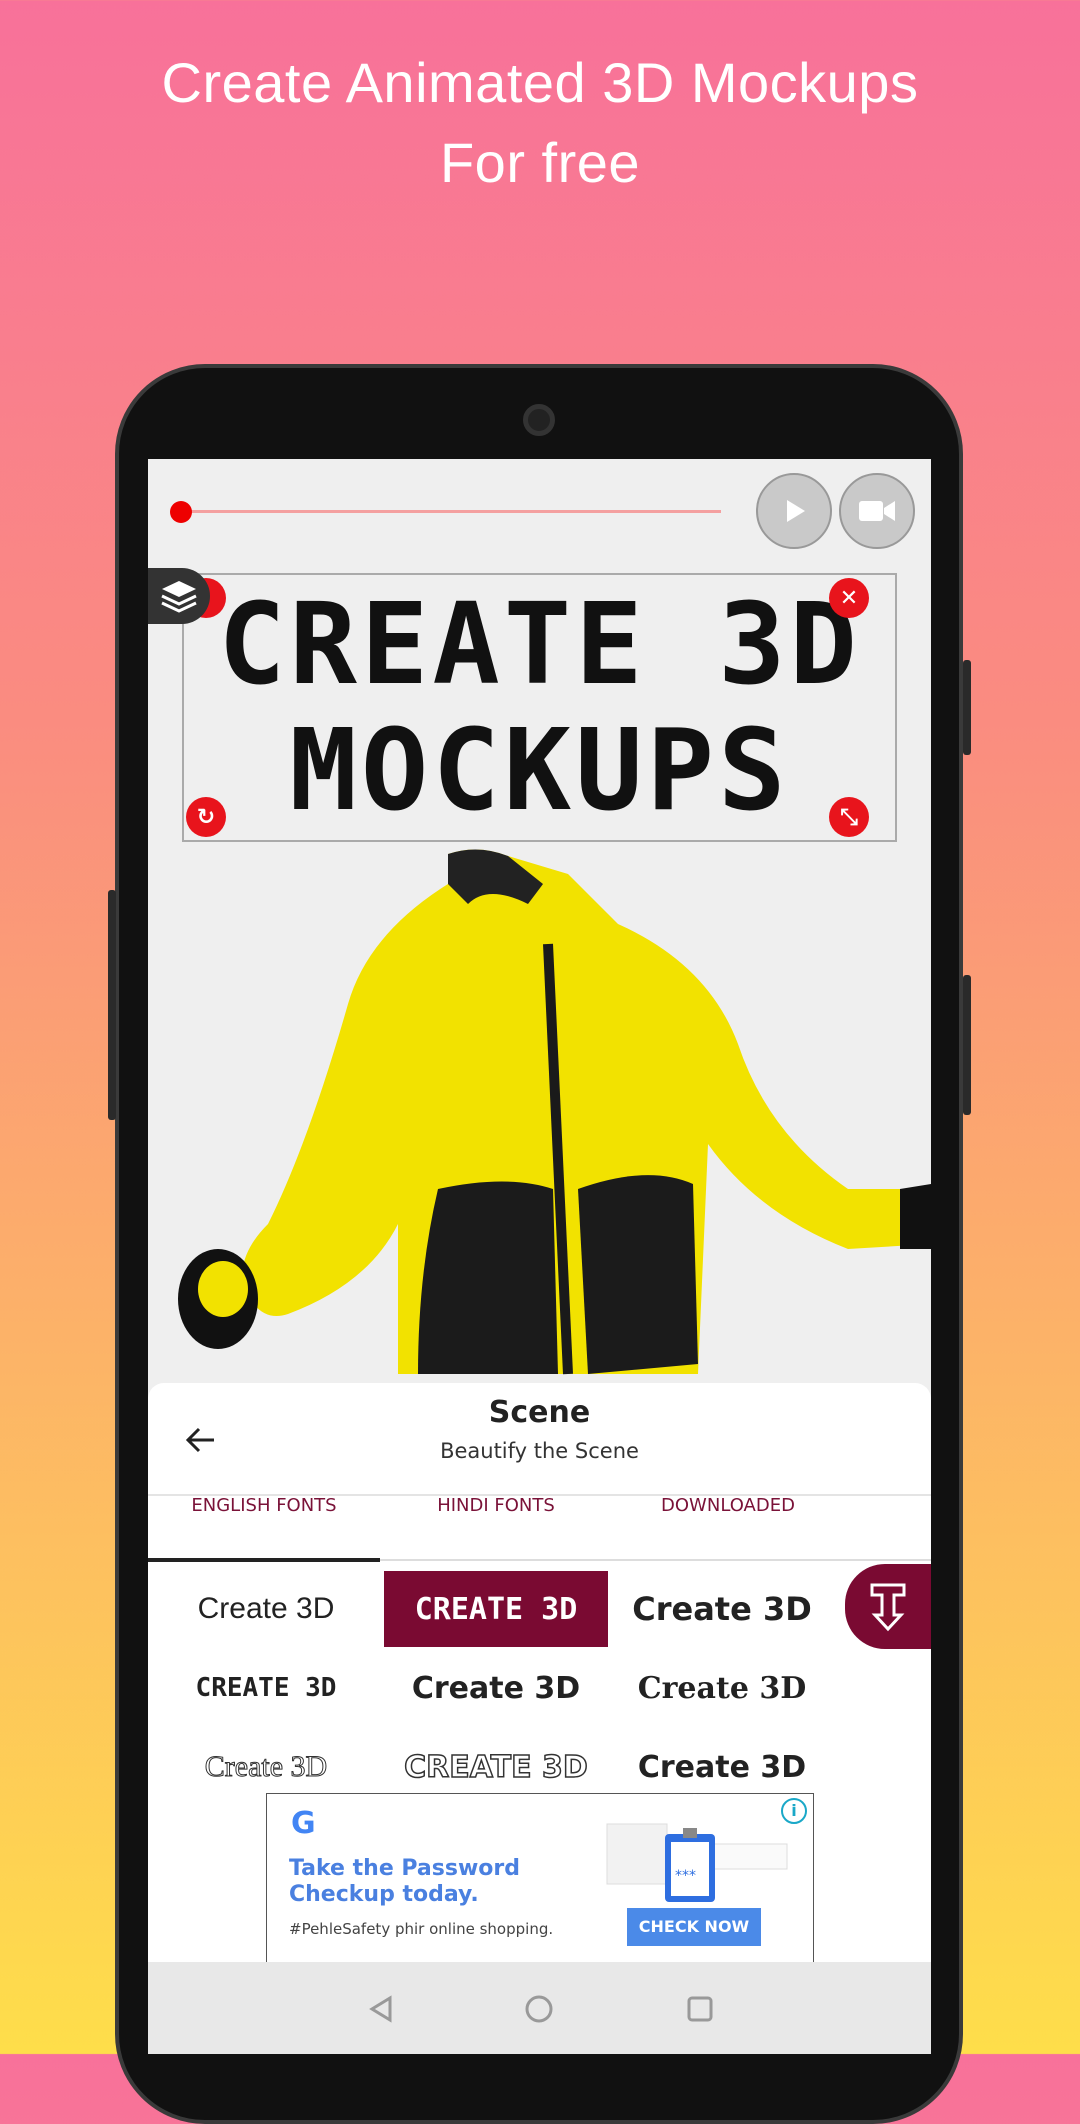 The width and height of the screenshot is (1080, 2124). Describe the element at coordinates (700, 2009) in the screenshot. I see `recents-nav-icon` at that location.